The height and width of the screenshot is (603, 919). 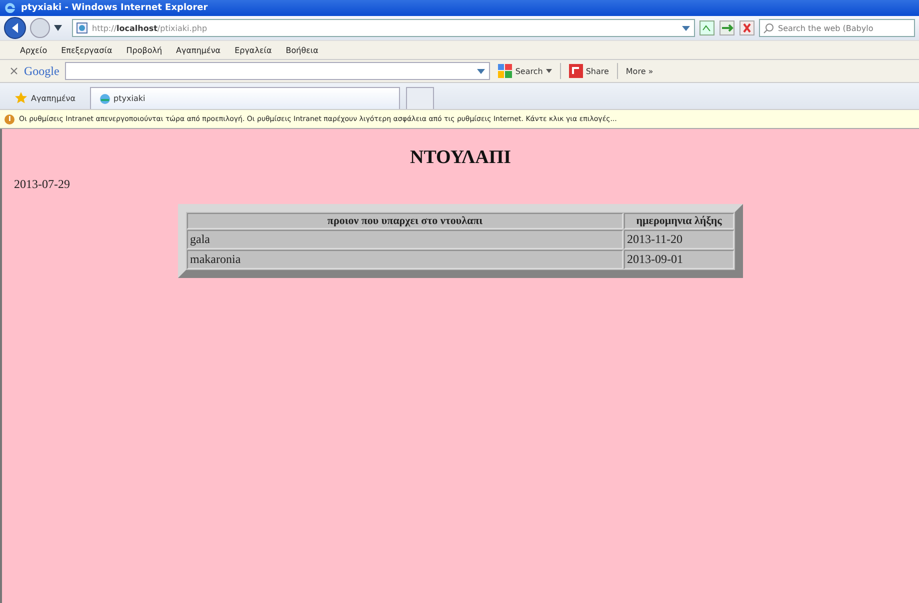 I want to click on column-header: προιον που υπαρχει στο ντουλαπι, so click(x=405, y=221).